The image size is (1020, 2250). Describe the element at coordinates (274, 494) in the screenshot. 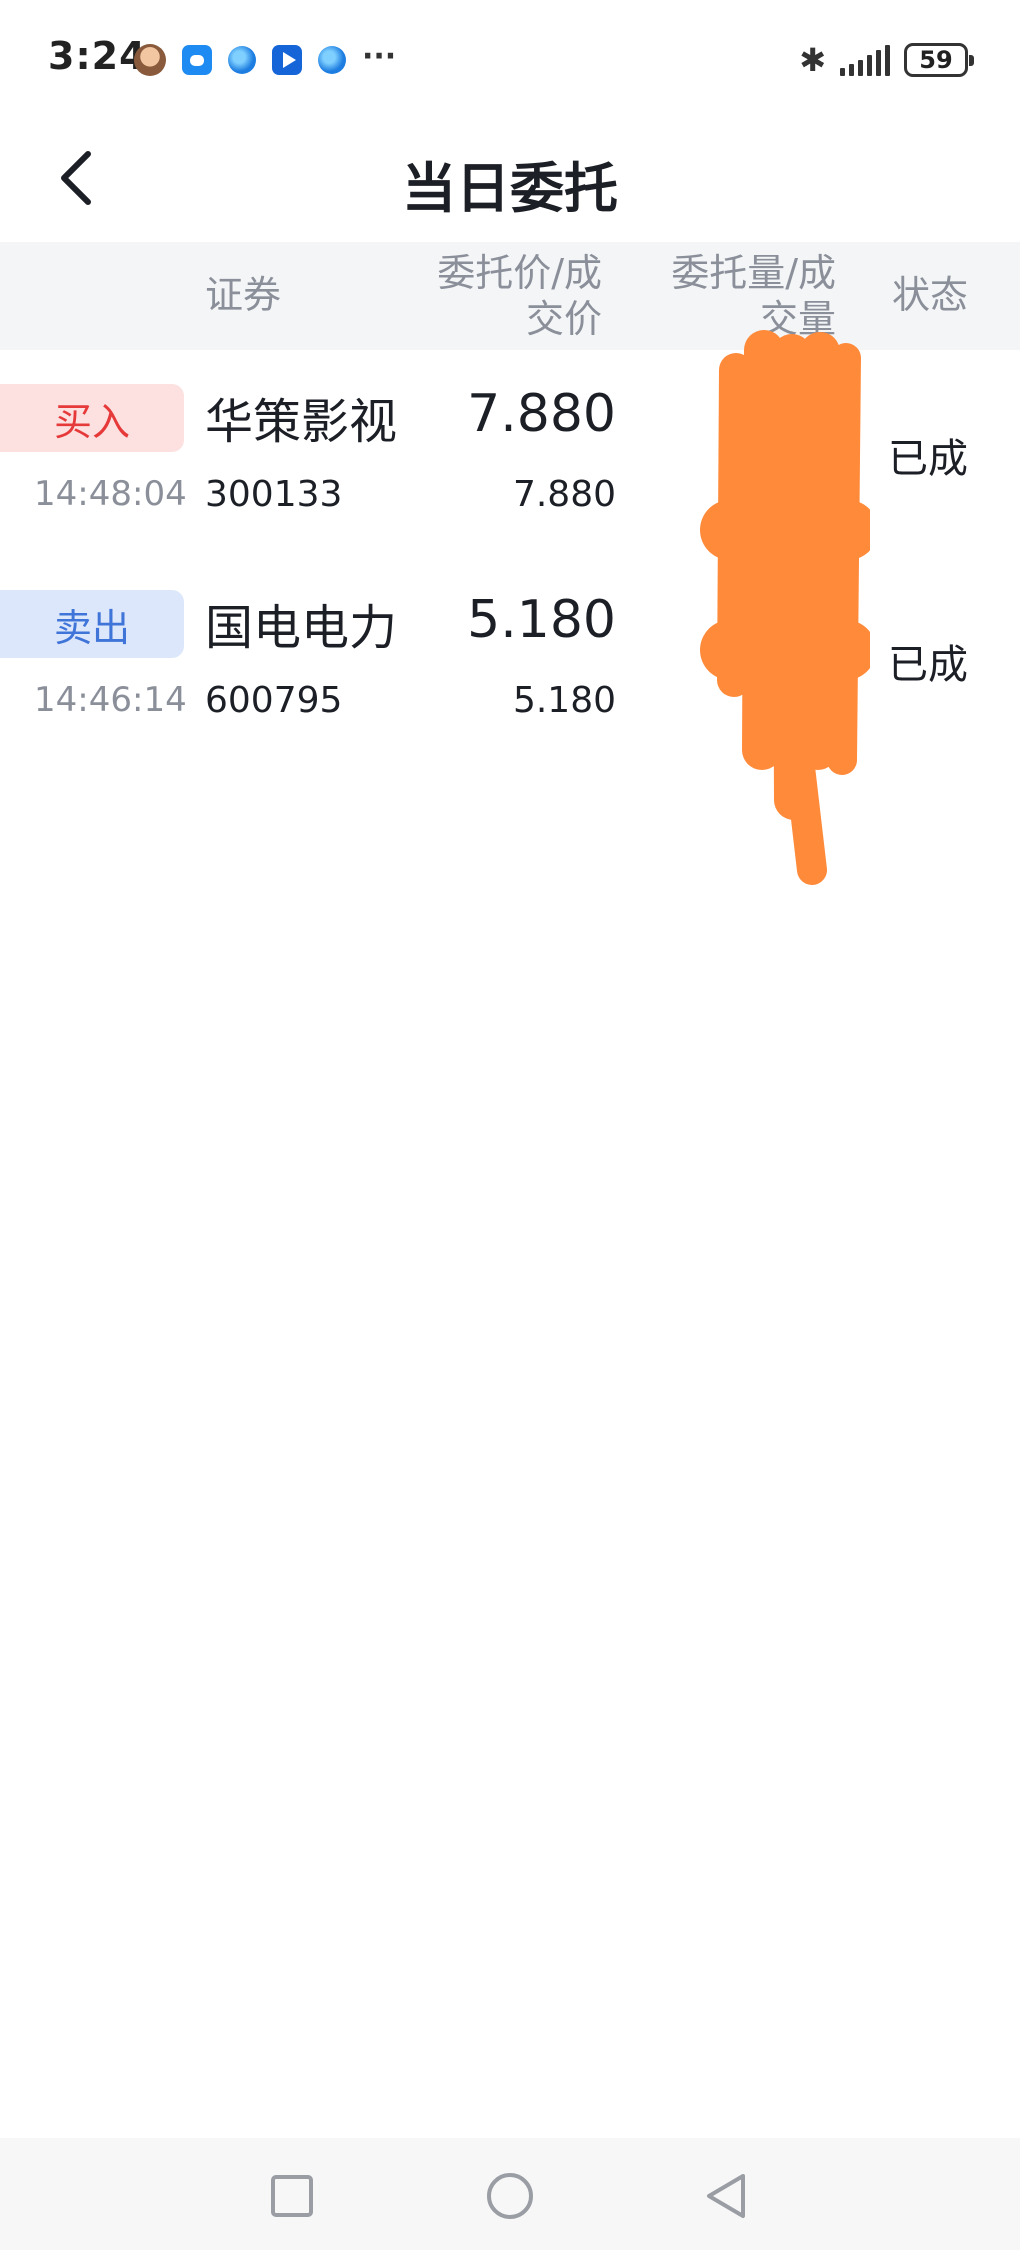

I see `stock-code: 300133` at that location.